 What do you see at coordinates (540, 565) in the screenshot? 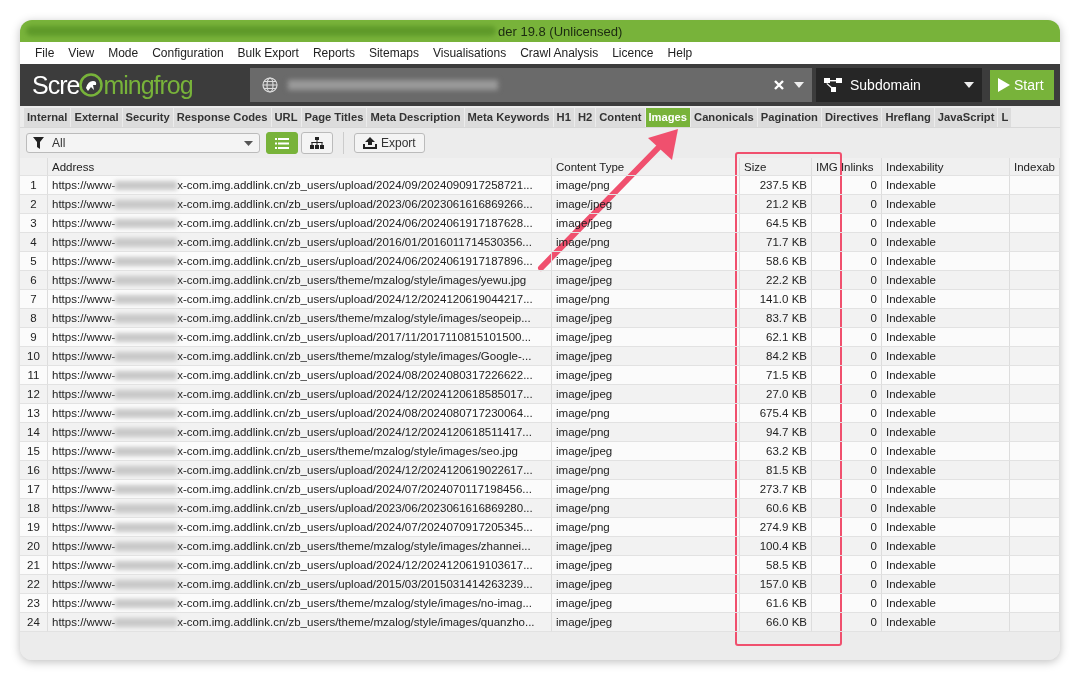
I see `table-row: 21 https://www- x-com.img.addlink.cn/zb_users/upload/2024/12/2024120619103617... image/jpeg 58.5 KB 0 Indexable` at bounding box center [540, 565].